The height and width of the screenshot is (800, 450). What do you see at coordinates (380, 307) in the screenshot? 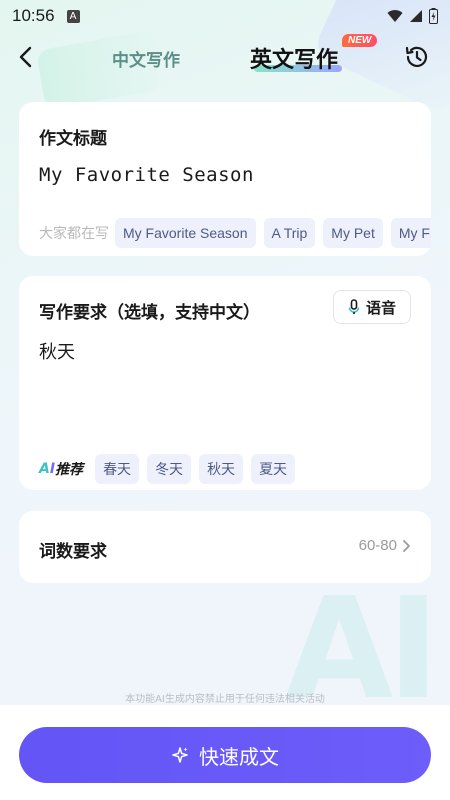
I see `voice-label: 语音` at bounding box center [380, 307].